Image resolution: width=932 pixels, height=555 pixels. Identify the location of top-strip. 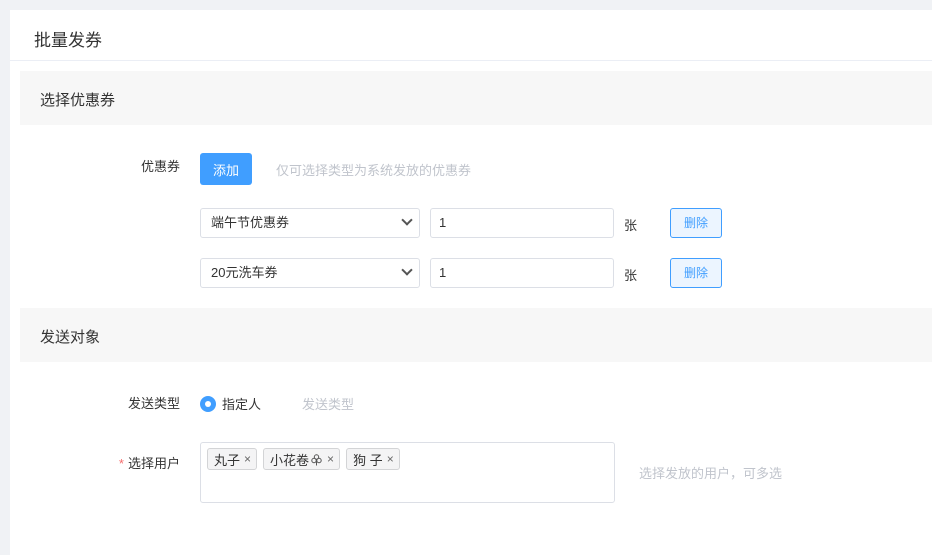
(466, 5).